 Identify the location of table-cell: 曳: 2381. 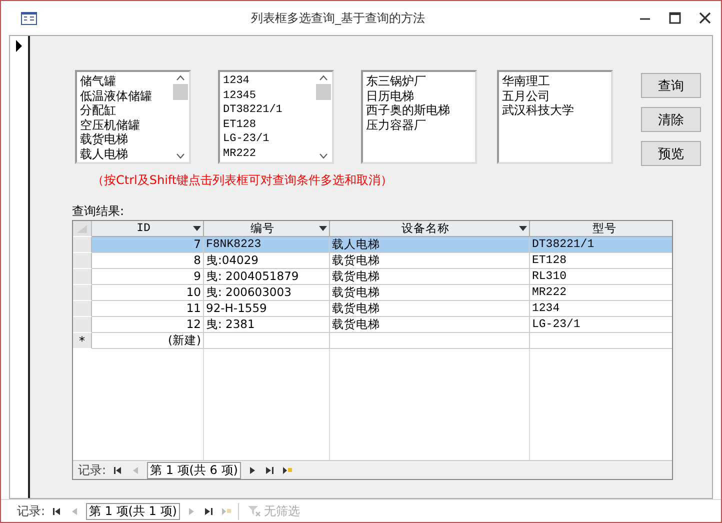
(267, 325).